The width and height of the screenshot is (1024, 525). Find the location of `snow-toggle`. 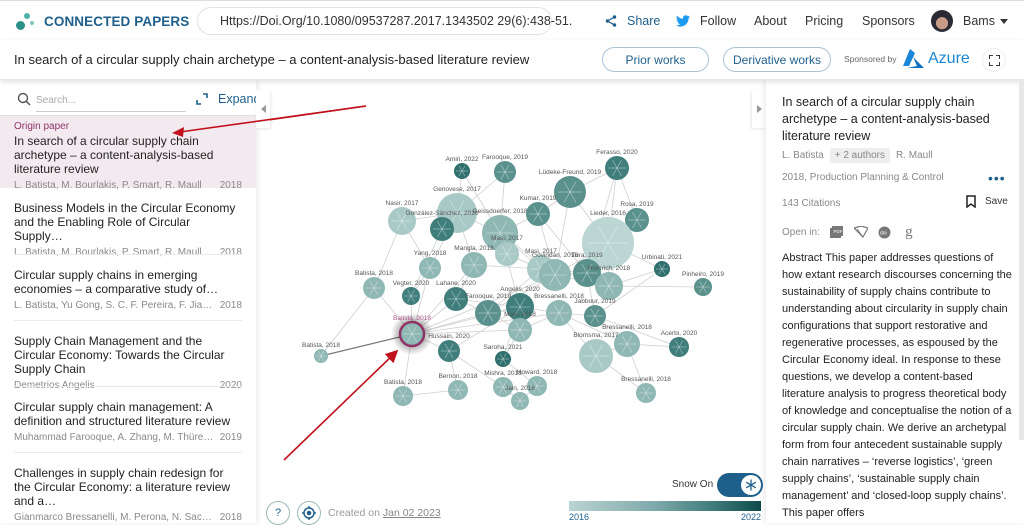

snow-toggle is located at coordinates (740, 485).